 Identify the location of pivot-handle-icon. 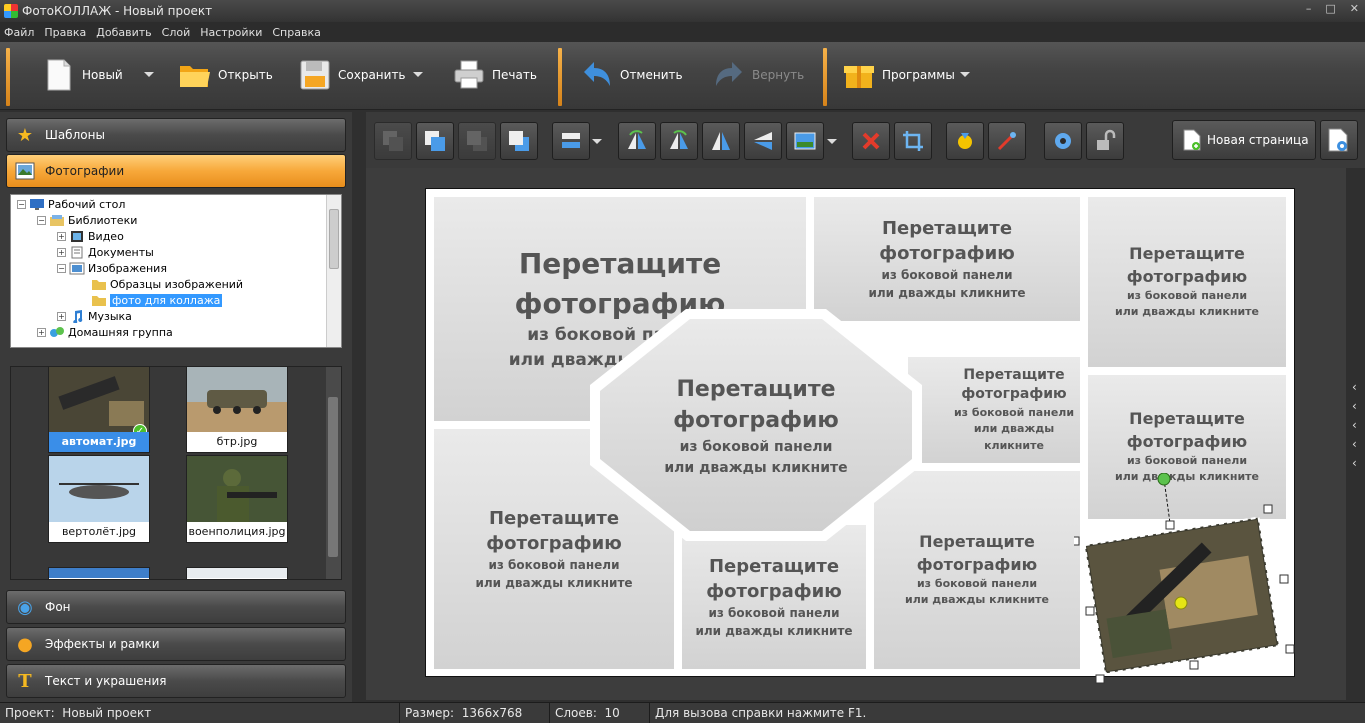
(1181, 603).